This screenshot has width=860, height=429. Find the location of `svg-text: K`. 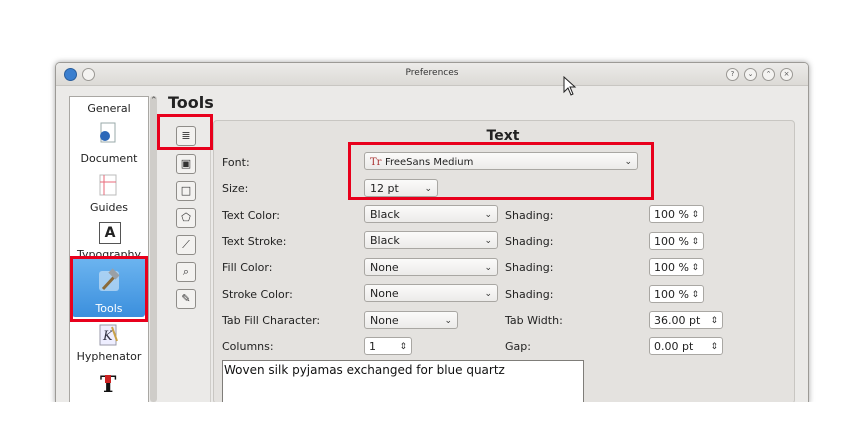

svg-text: K is located at coordinates (108, 336).